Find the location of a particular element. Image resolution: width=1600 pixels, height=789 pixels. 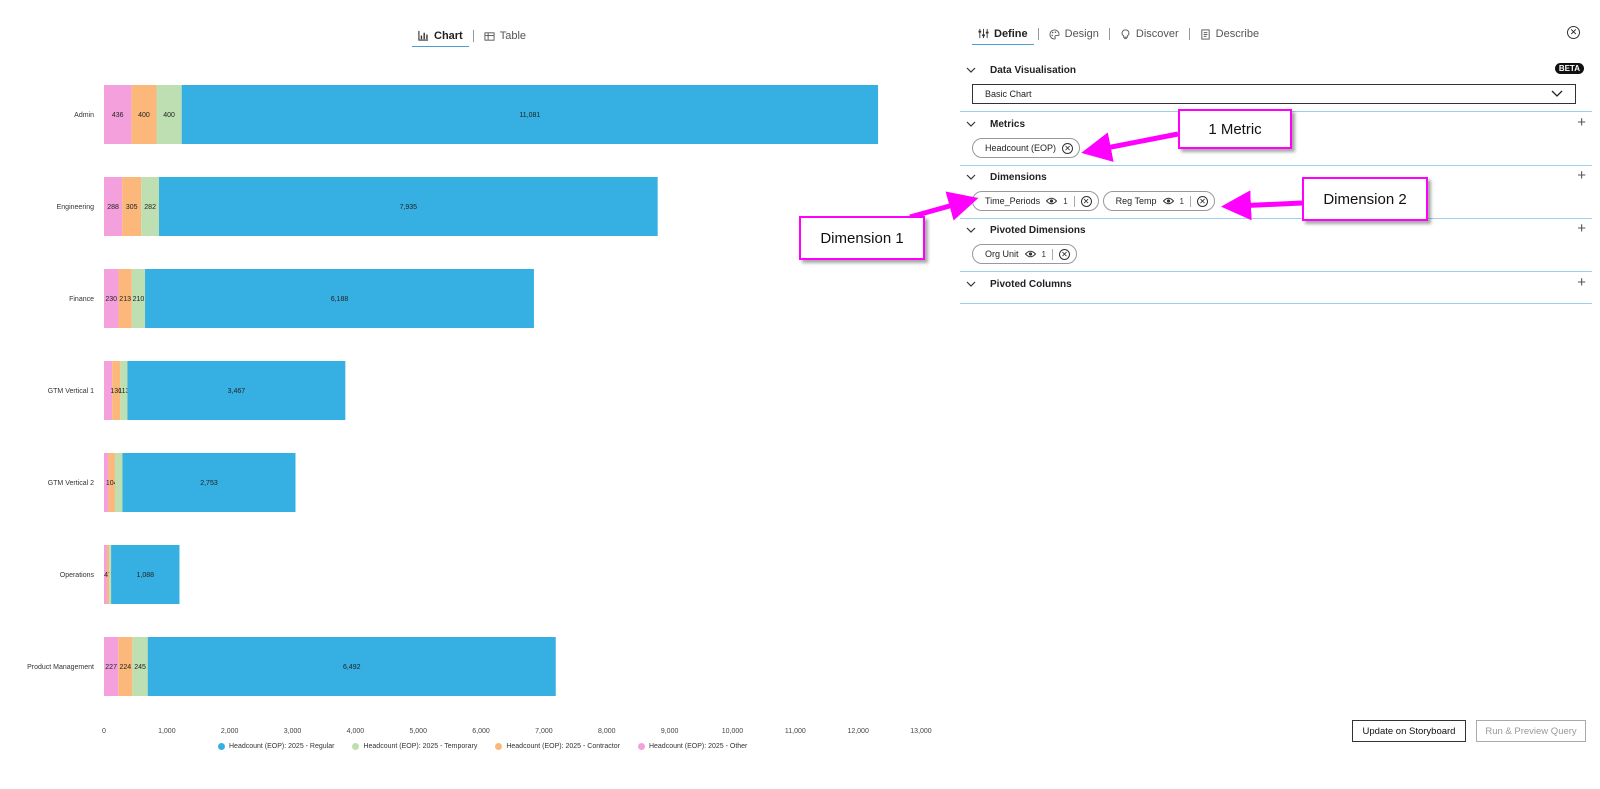

add-pivoted-column-button: + is located at coordinates (1581, 282).